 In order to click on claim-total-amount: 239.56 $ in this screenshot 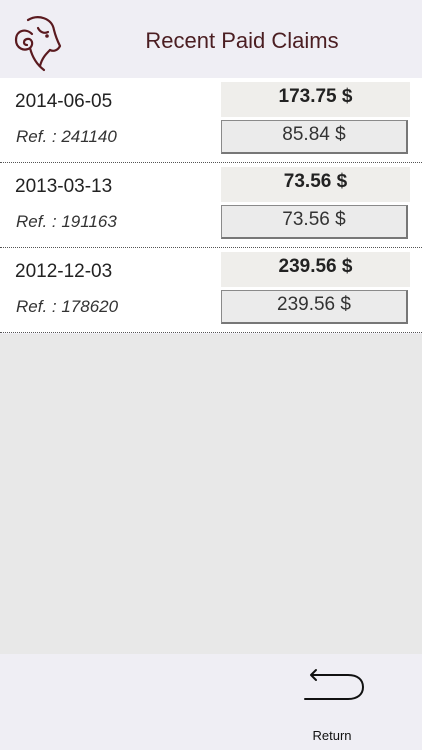, I will do `click(315, 269)`.